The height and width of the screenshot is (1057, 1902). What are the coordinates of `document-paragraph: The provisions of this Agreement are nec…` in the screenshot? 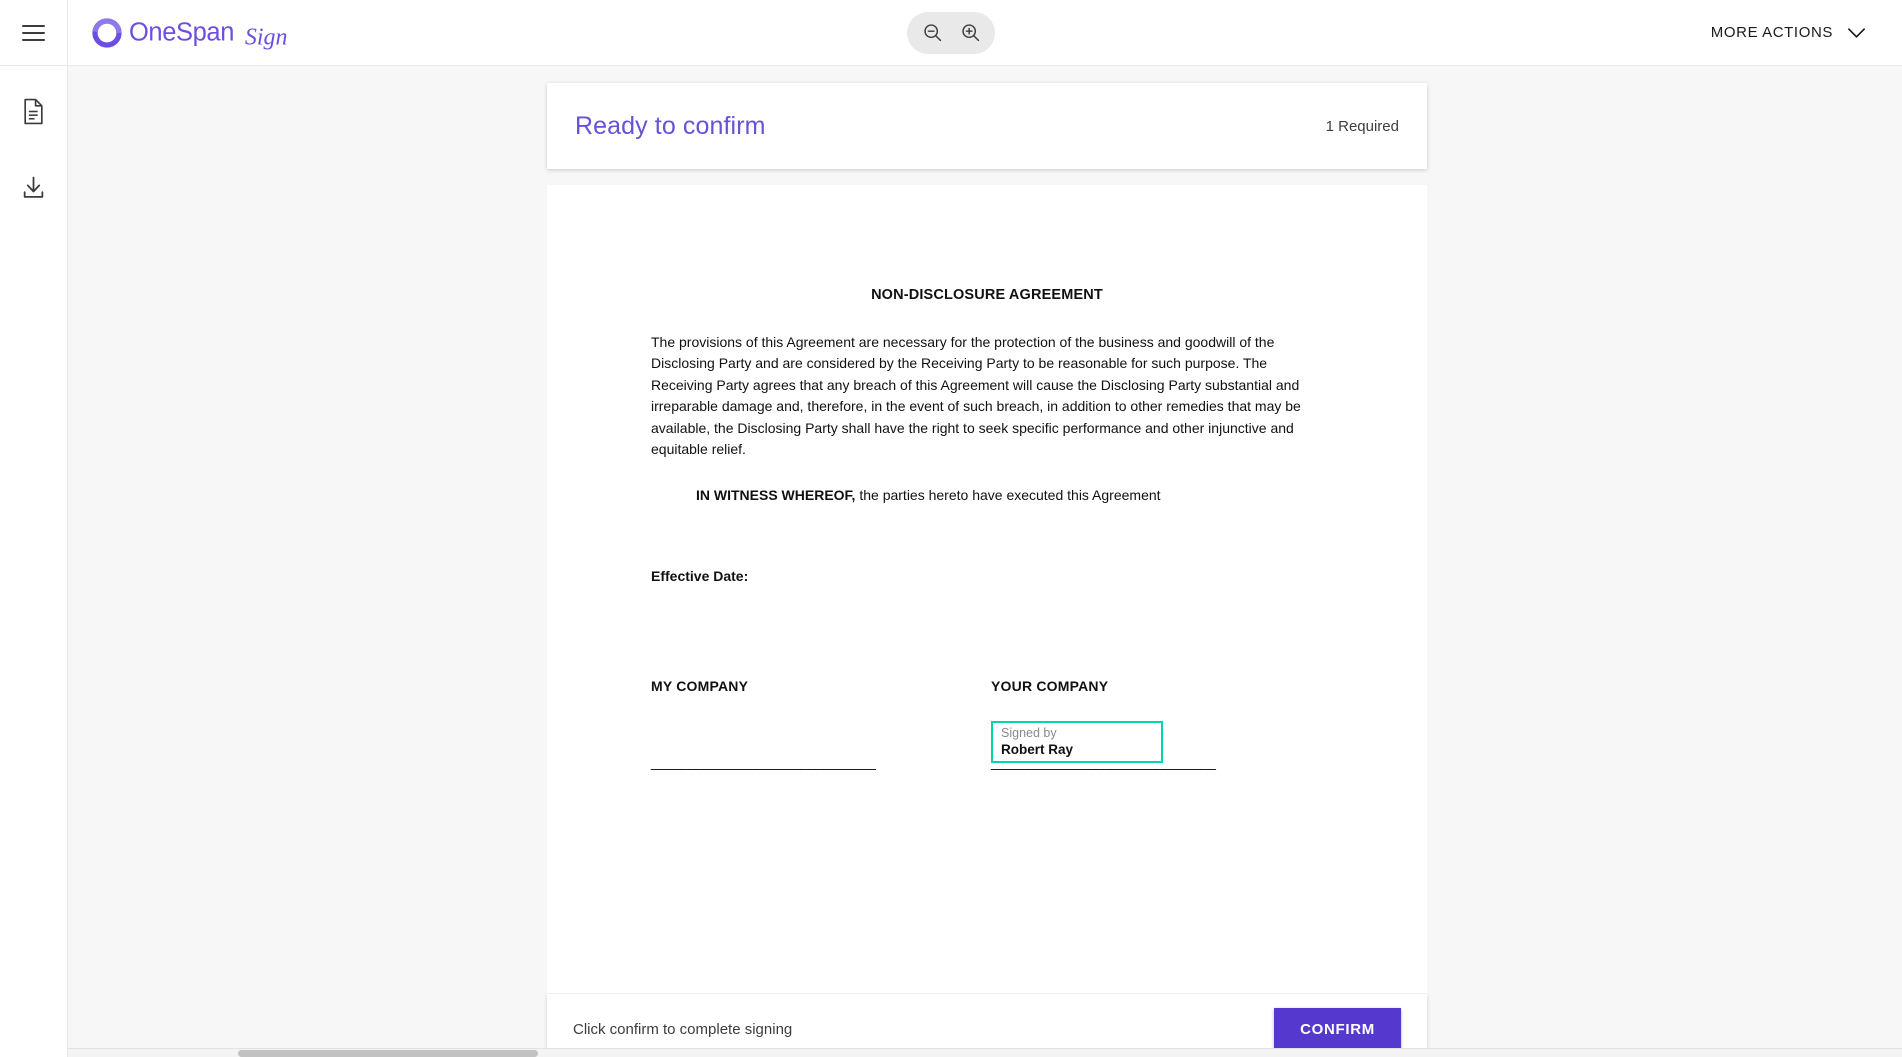 It's located at (976, 395).